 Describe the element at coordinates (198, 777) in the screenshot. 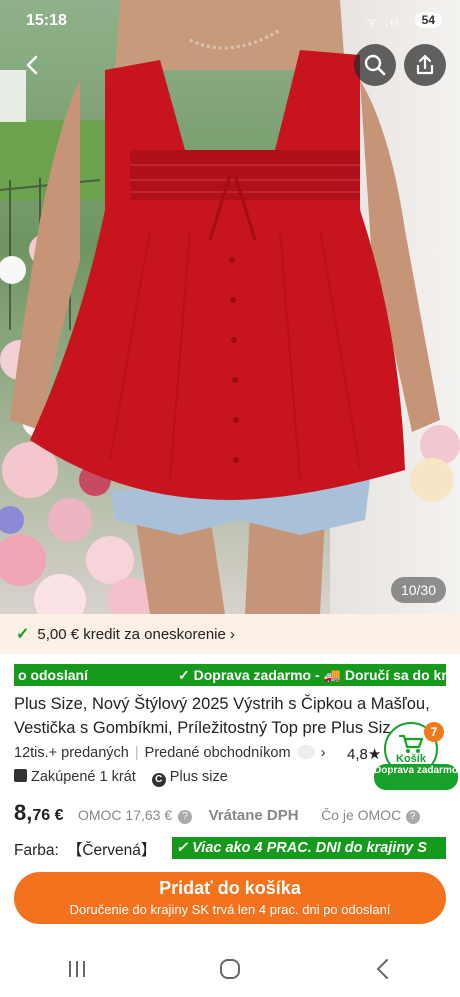

I see `plus-size-text: Plus size` at that location.